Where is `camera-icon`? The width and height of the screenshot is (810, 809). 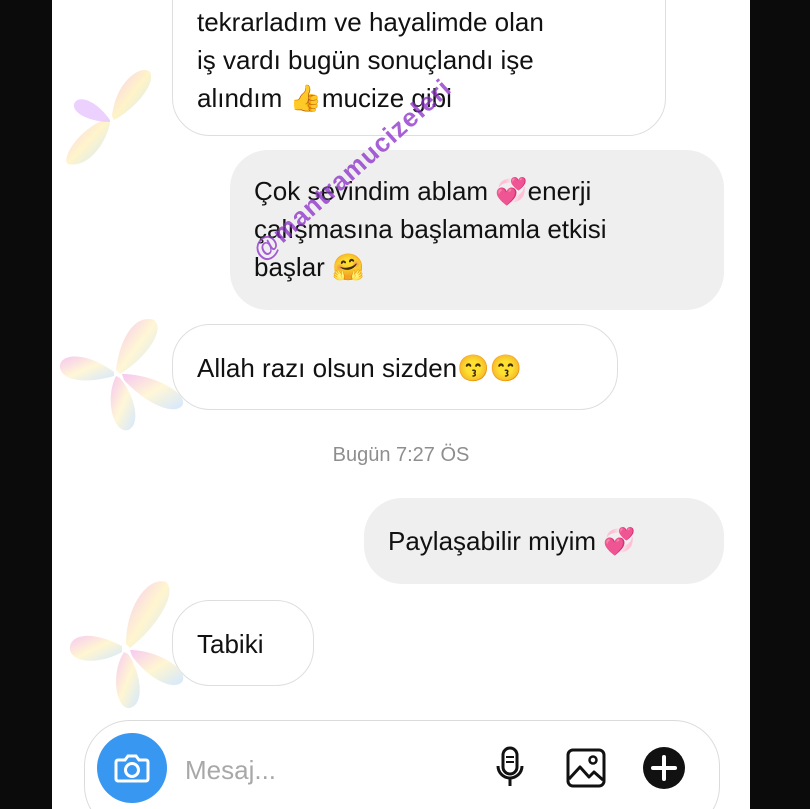
camera-icon is located at coordinates (132, 768).